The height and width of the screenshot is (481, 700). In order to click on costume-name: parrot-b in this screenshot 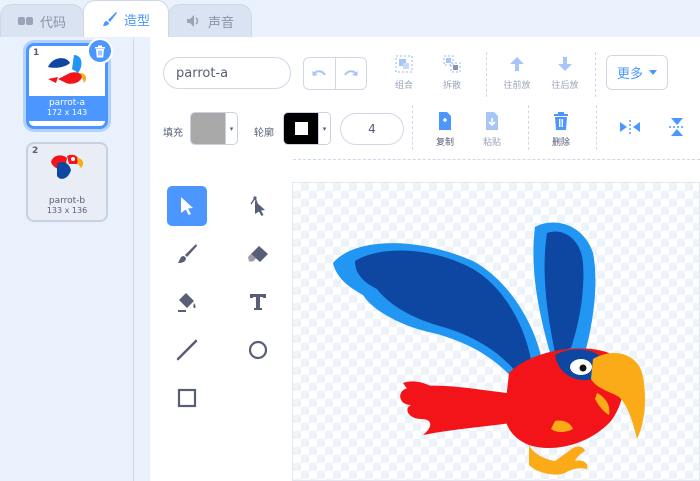, I will do `click(67, 201)`.